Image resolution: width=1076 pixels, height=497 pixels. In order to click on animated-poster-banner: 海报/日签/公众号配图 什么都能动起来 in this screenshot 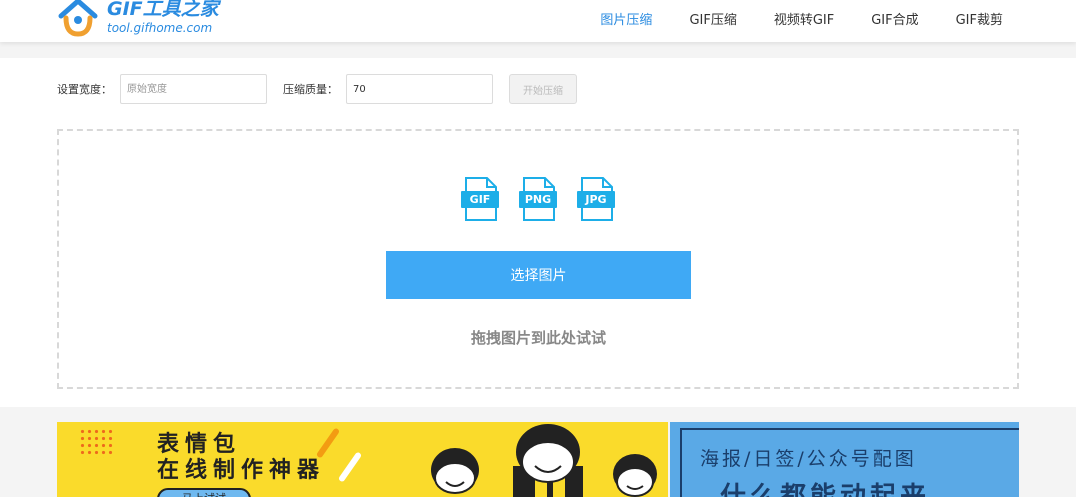, I will do `click(844, 459)`.